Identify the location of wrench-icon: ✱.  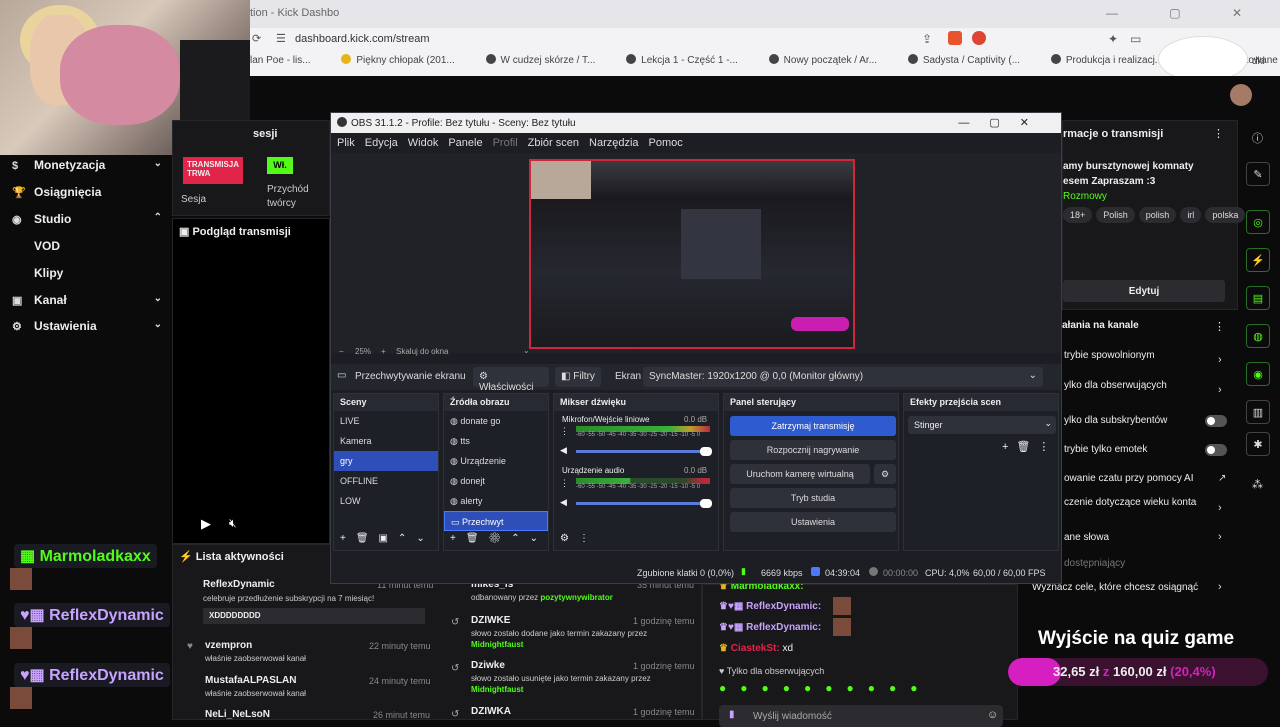
(1258, 444).